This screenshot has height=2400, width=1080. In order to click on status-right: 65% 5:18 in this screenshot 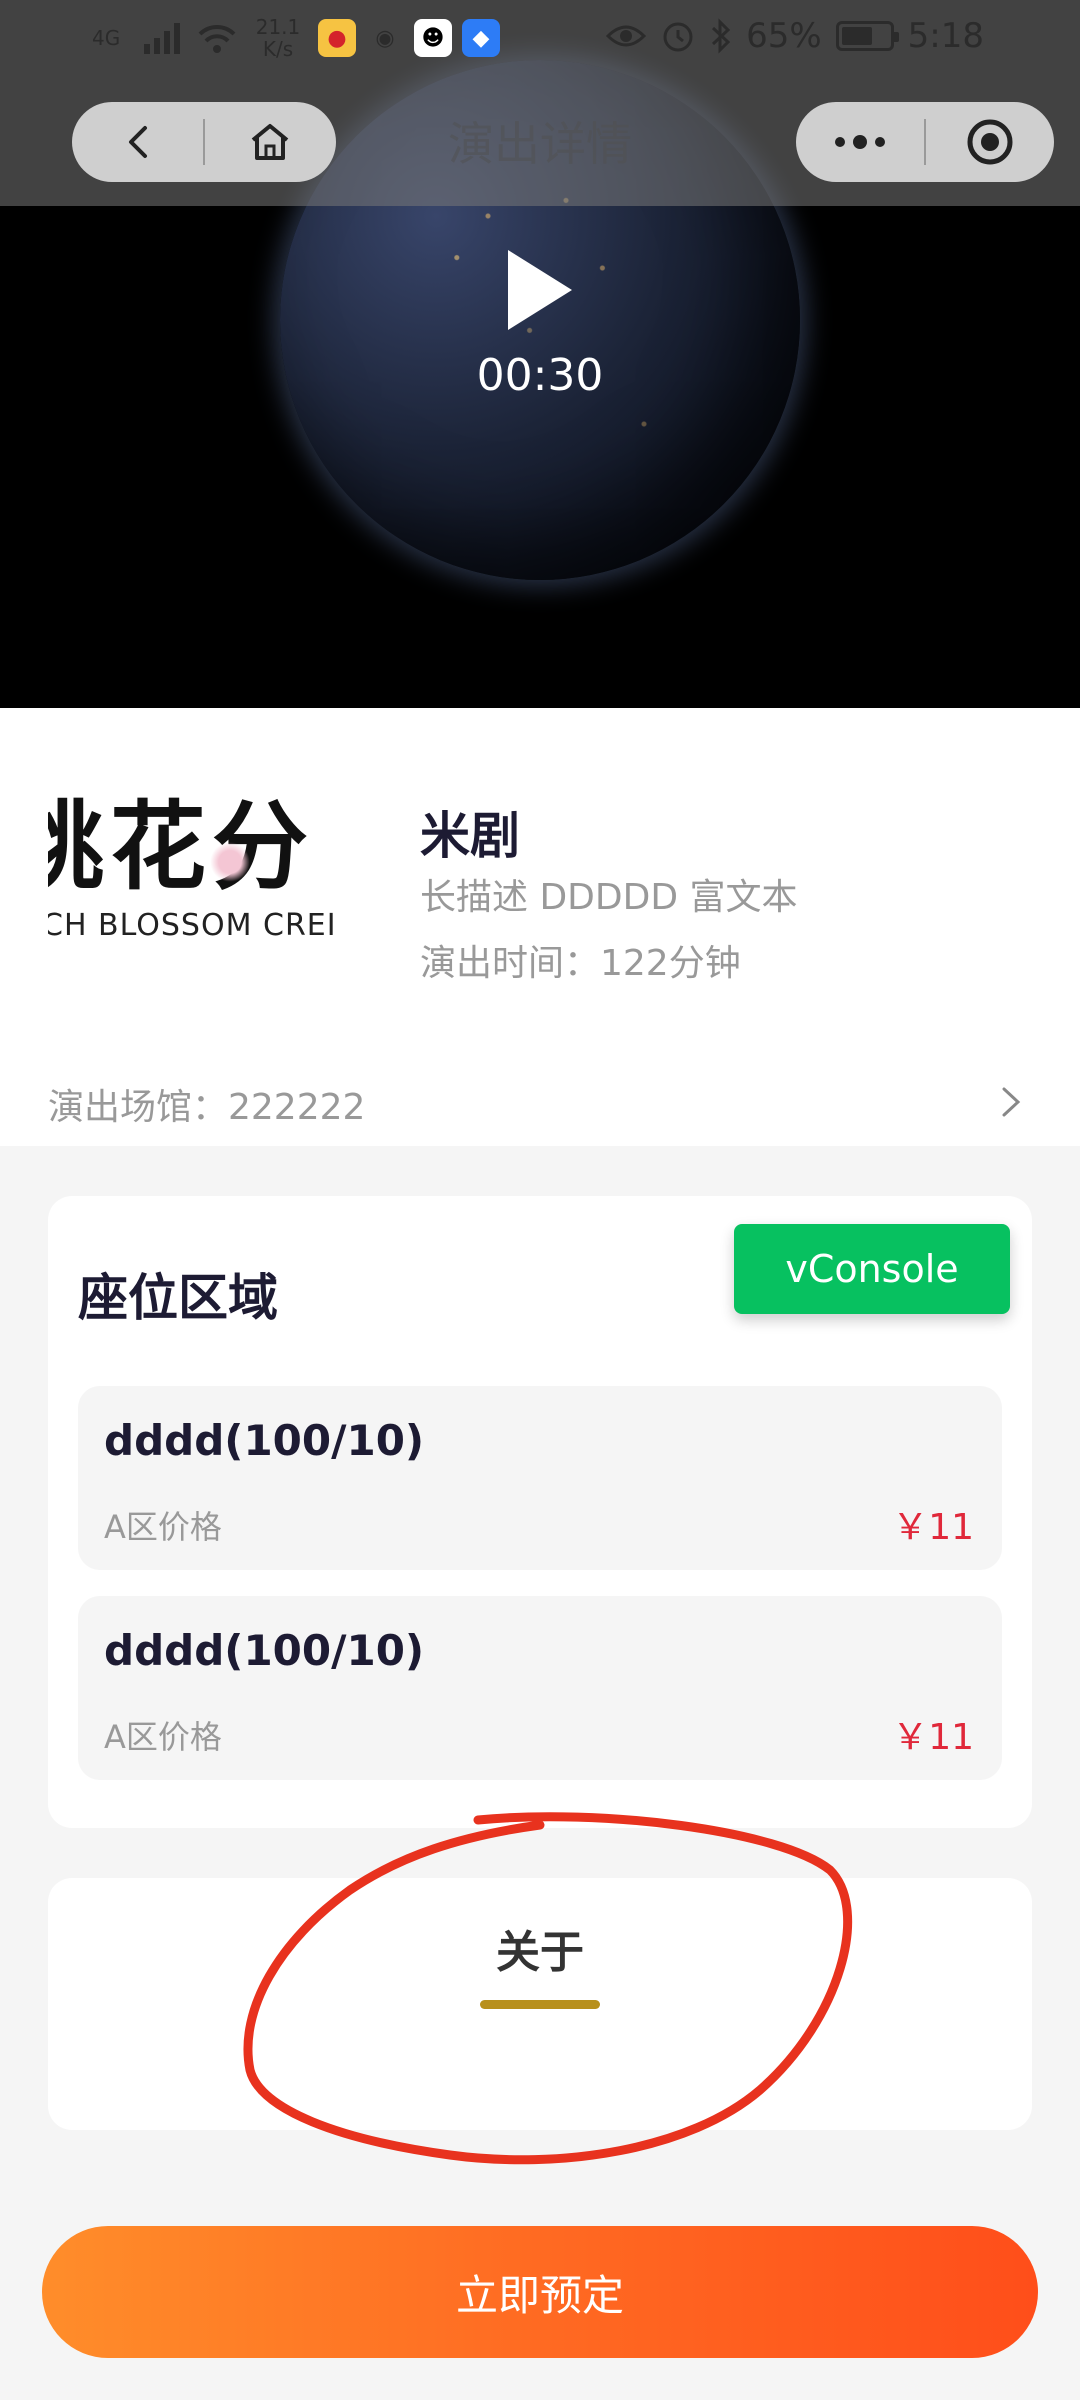, I will do `click(795, 36)`.